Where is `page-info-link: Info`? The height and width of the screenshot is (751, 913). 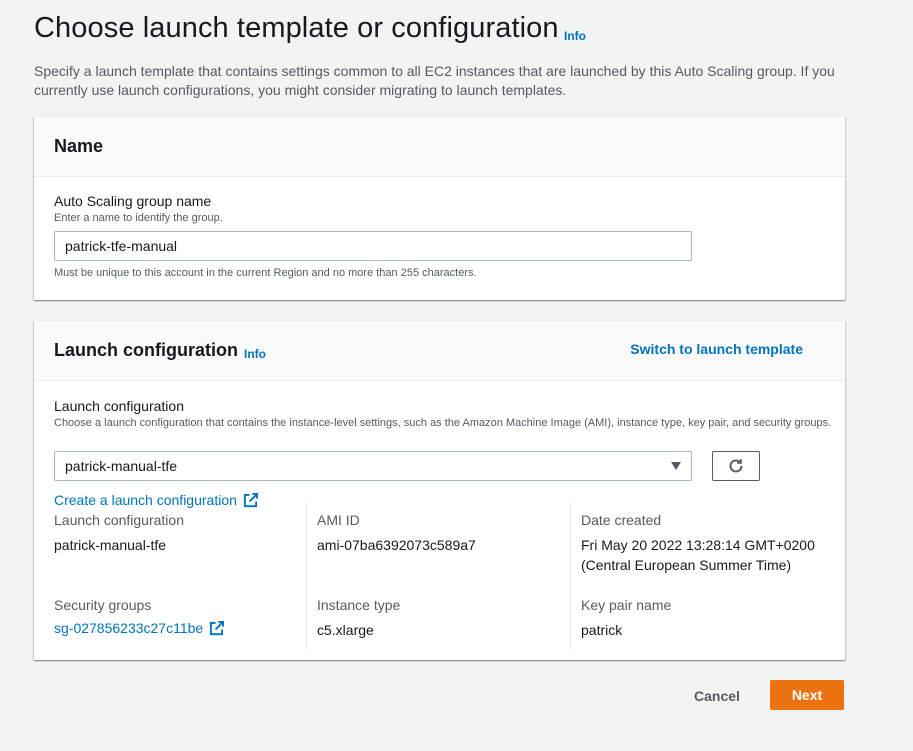
page-info-link: Info is located at coordinates (575, 36).